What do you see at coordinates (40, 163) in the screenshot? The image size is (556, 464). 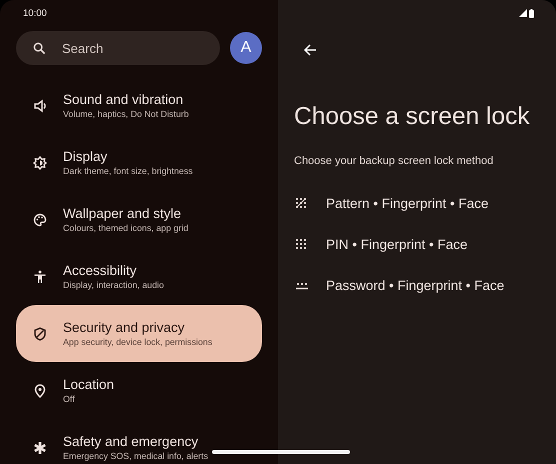 I see `brightness-icon` at bounding box center [40, 163].